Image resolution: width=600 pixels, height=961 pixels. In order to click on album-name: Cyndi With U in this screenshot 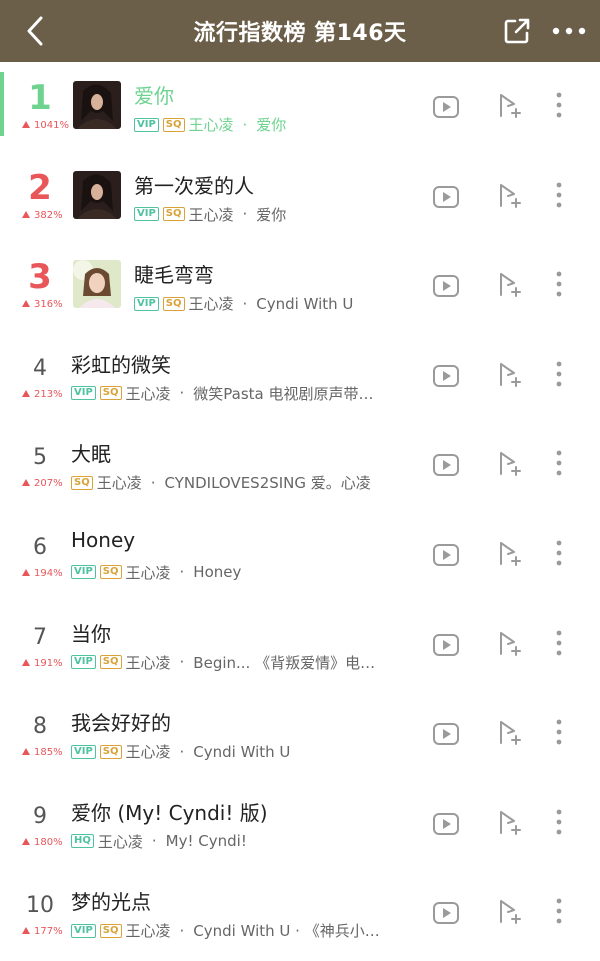, I will do `click(242, 751)`.